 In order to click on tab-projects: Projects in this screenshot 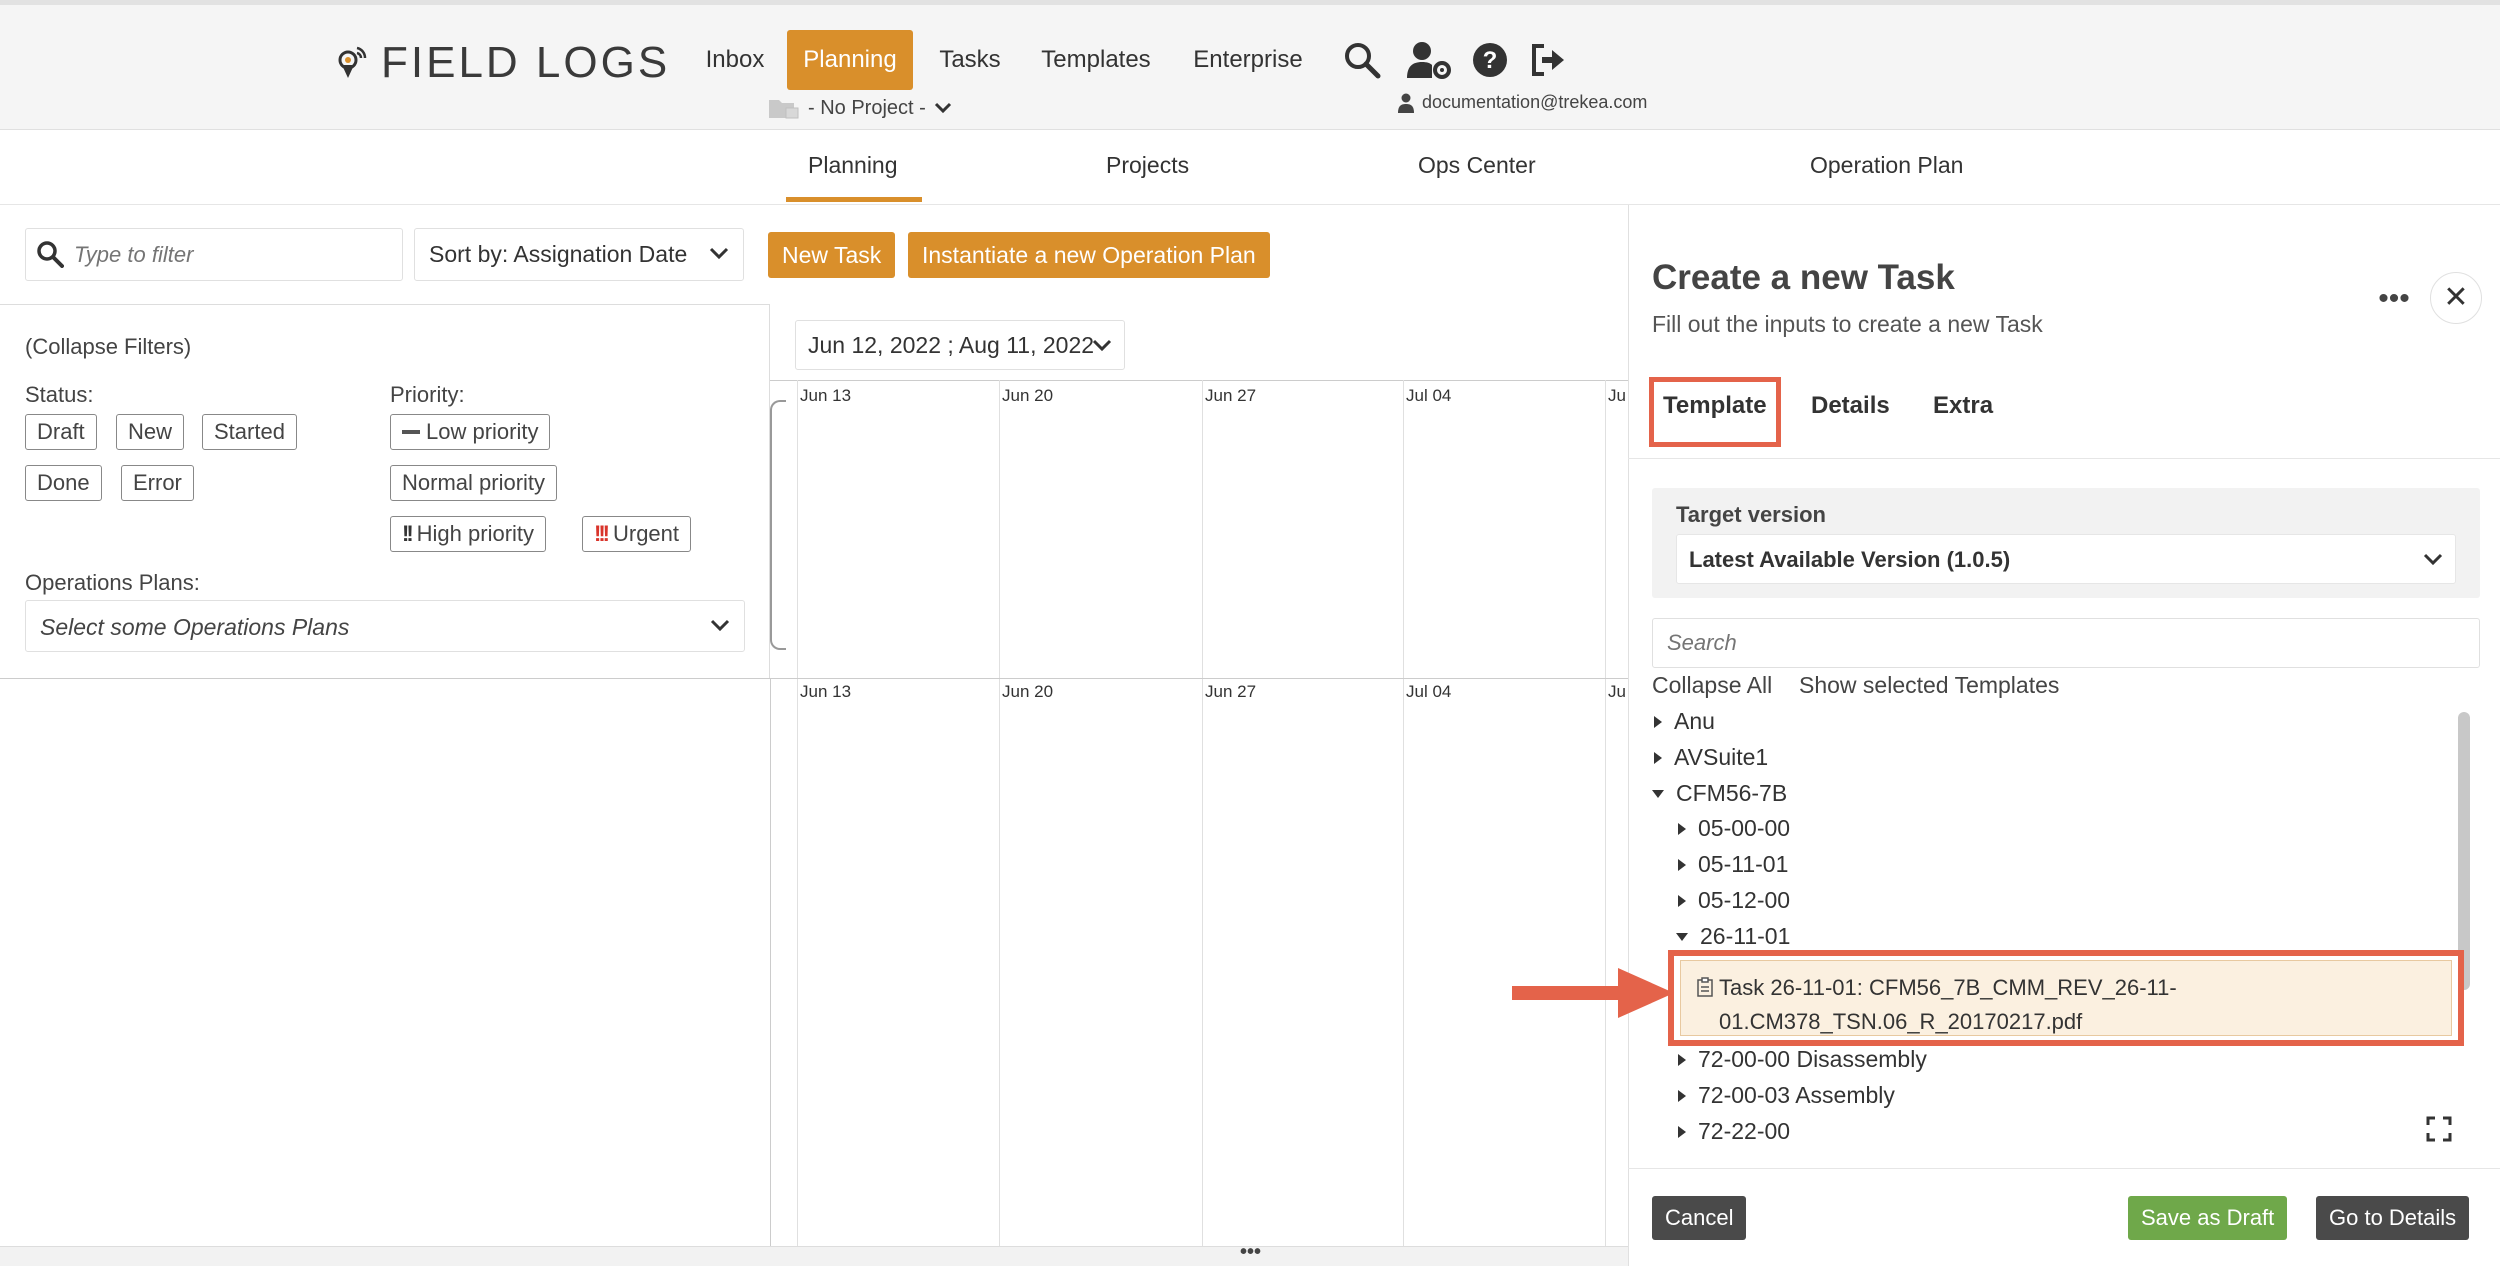, I will do `click(1147, 165)`.